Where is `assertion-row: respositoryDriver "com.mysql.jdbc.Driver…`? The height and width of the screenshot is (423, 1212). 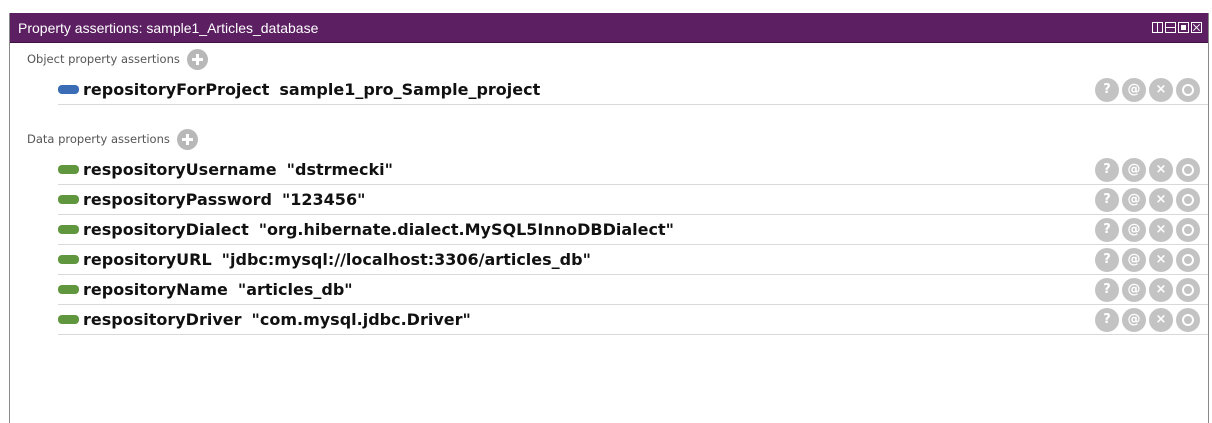 assertion-row: respositoryDriver "com.mysql.jdbc.Driver… is located at coordinates (633, 320).